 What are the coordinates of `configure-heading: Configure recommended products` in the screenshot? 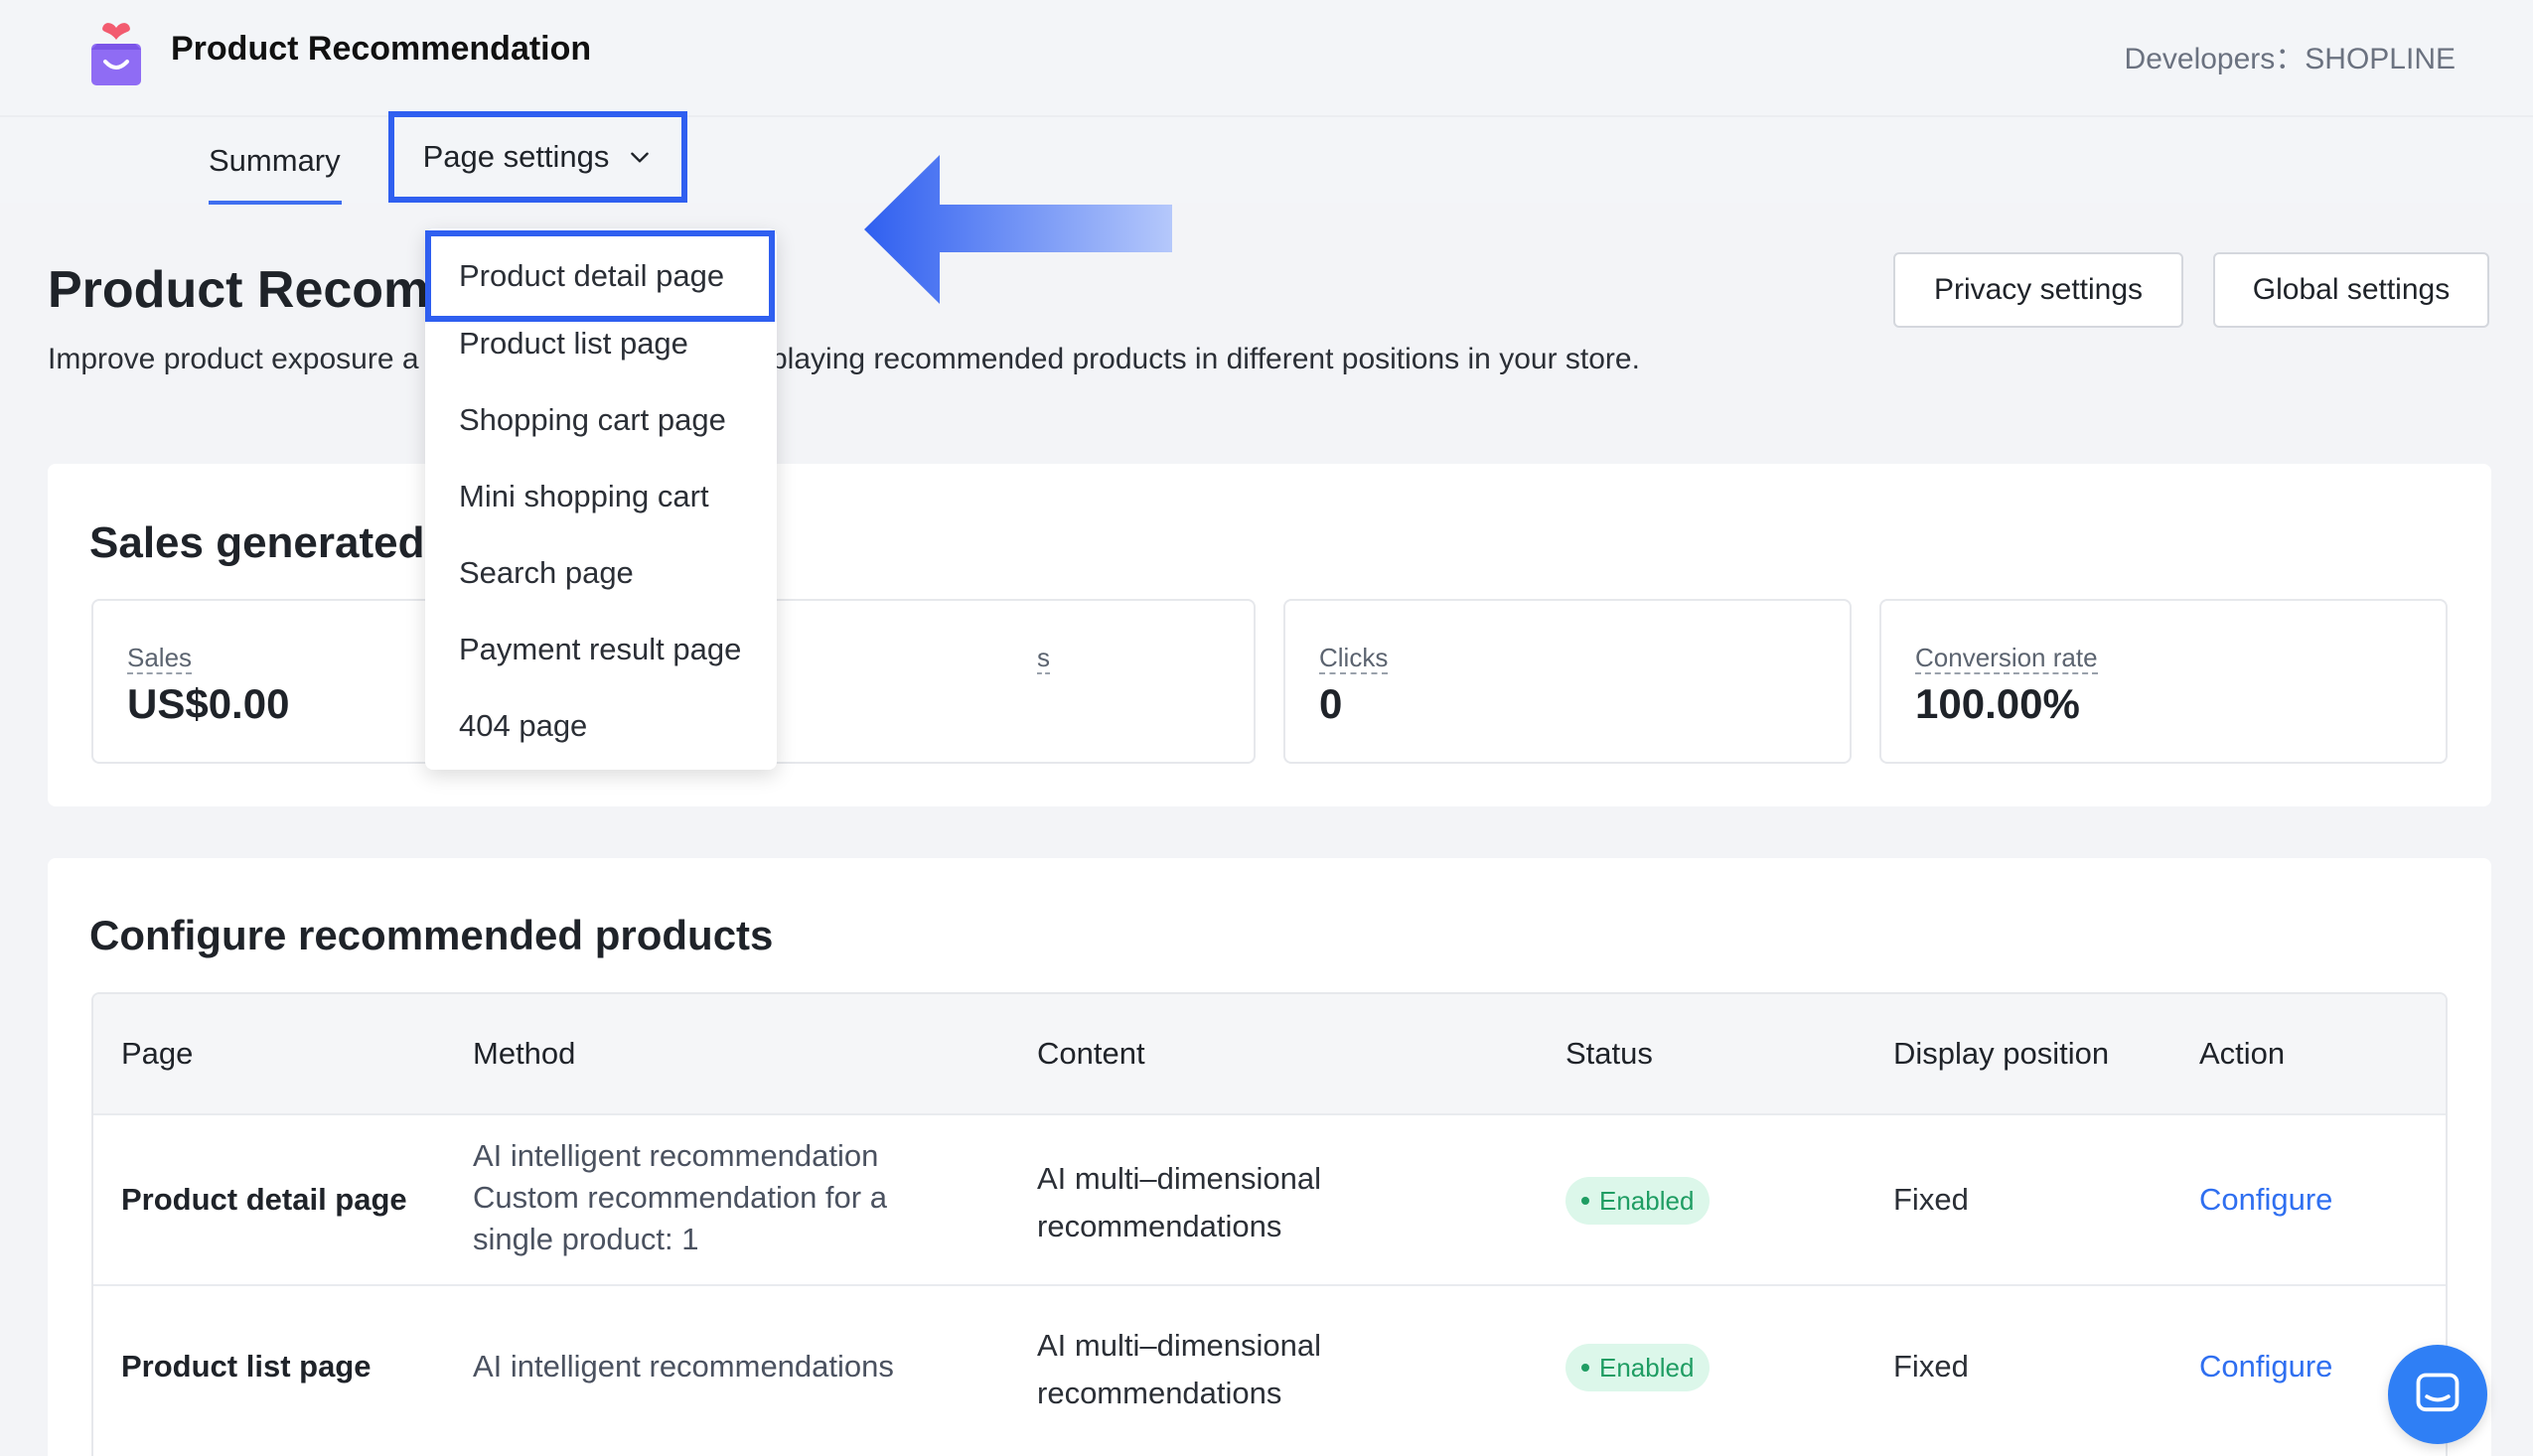 It's located at (432, 935).